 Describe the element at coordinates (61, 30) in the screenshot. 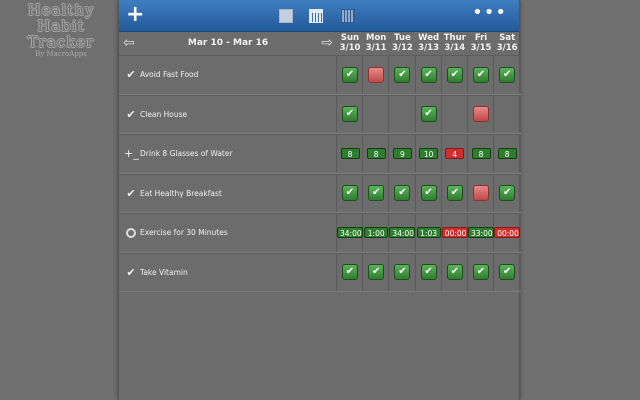

I see `app-logo: Healthy Habit Tracker By MacroApps` at that location.